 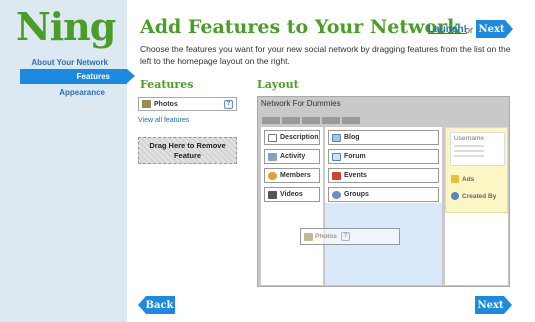 I want to click on box-label: Groups, so click(x=356, y=194).